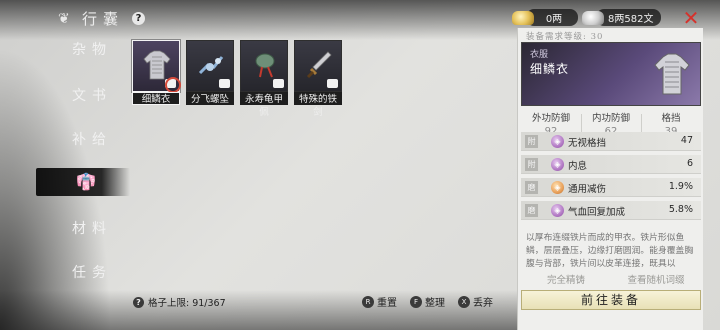  I want to click on discard-button: X 丢弃, so click(475, 301).